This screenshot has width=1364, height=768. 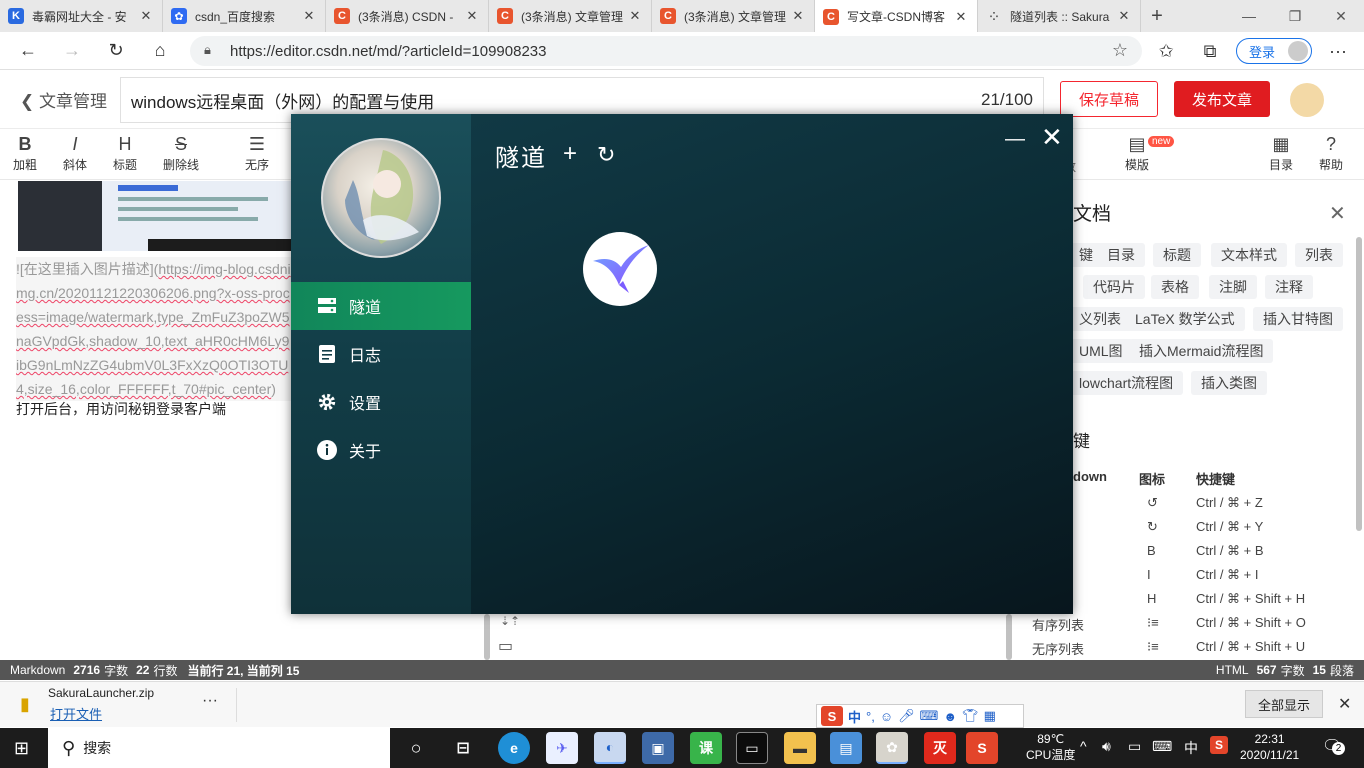 What do you see at coordinates (606, 155) in the screenshot?
I see `refresh-icon: ↻` at bounding box center [606, 155].